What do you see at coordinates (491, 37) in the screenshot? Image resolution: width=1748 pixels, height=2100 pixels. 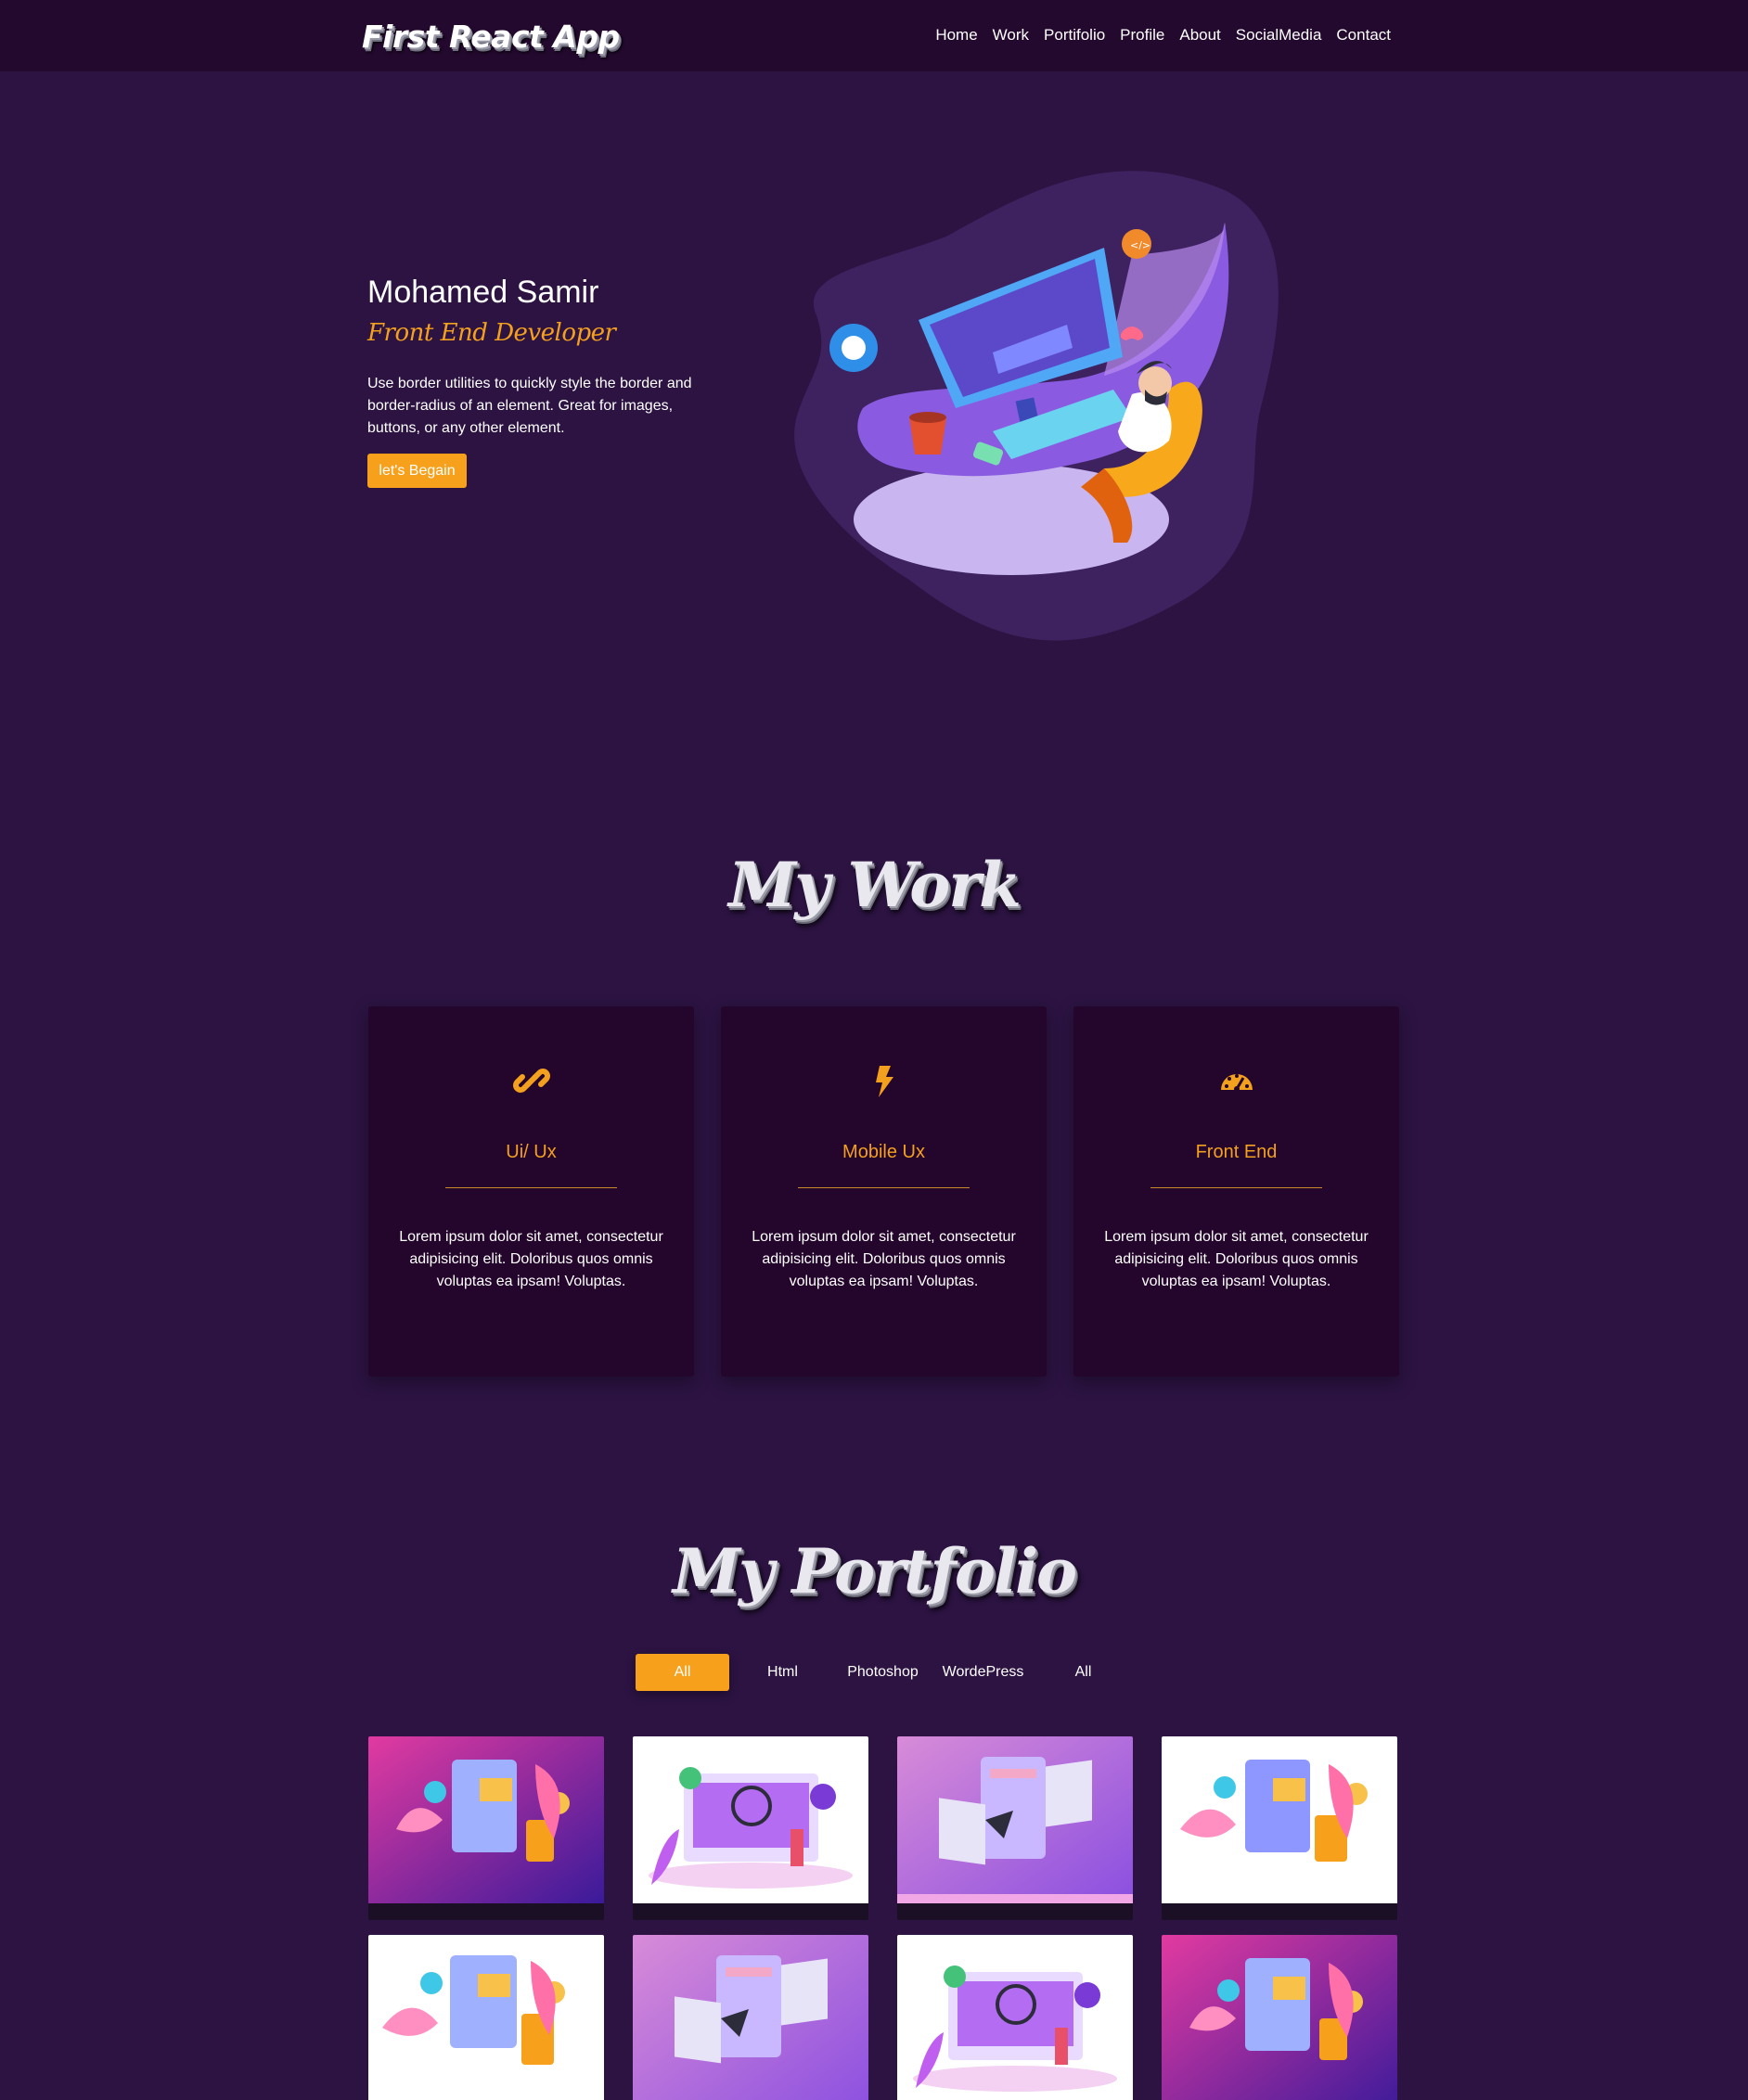 I see `brand-logo: First React App` at bounding box center [491, 37].